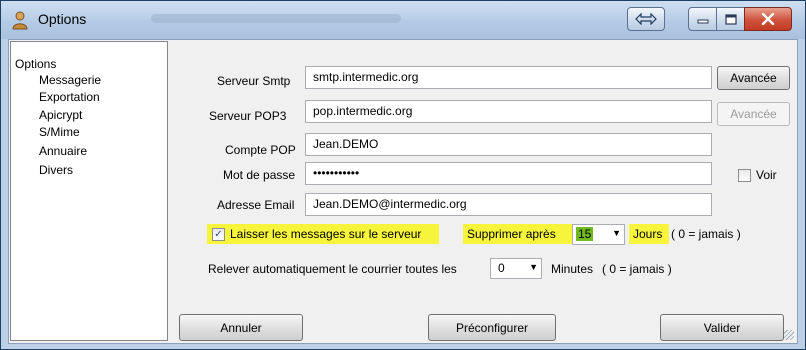 This screenshot has width=806, height=350. What do you see at coordinates (706, 234) in the screenshot?
I see `days-note-label: ( 0 = jamais )` at bounding box center [706, 234].